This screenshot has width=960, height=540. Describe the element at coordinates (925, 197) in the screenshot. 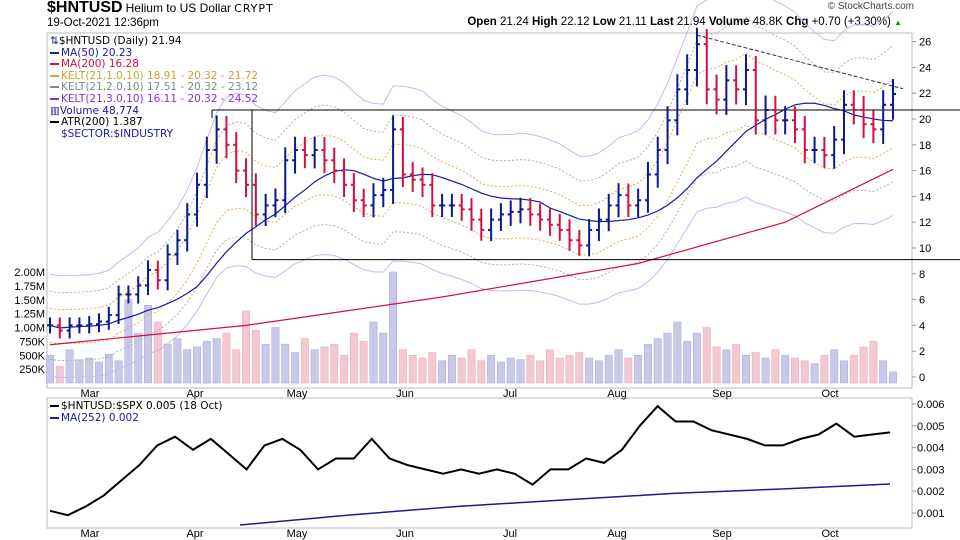

I see `price-tick-label: 14` at that location.